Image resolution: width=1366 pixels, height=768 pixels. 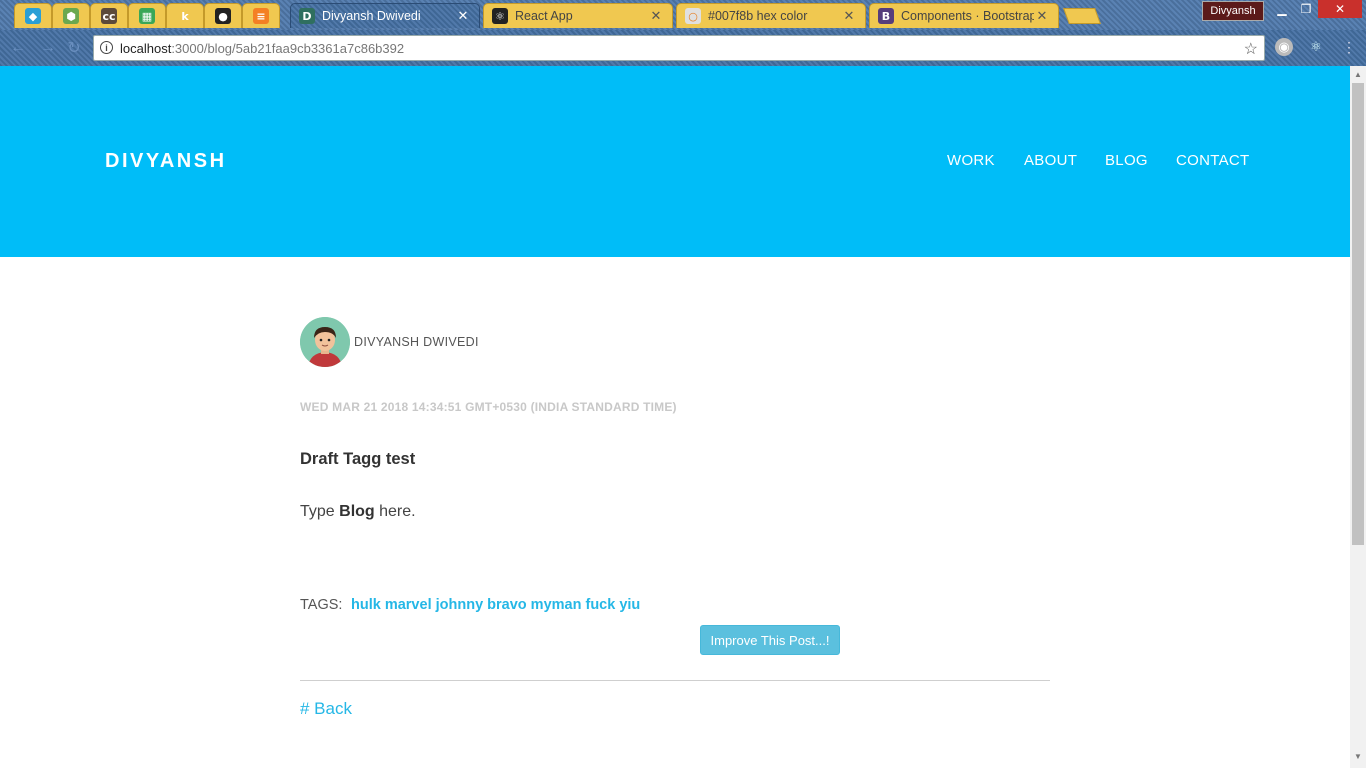 I want to click on author-avatar, so click(x=325, y=342).